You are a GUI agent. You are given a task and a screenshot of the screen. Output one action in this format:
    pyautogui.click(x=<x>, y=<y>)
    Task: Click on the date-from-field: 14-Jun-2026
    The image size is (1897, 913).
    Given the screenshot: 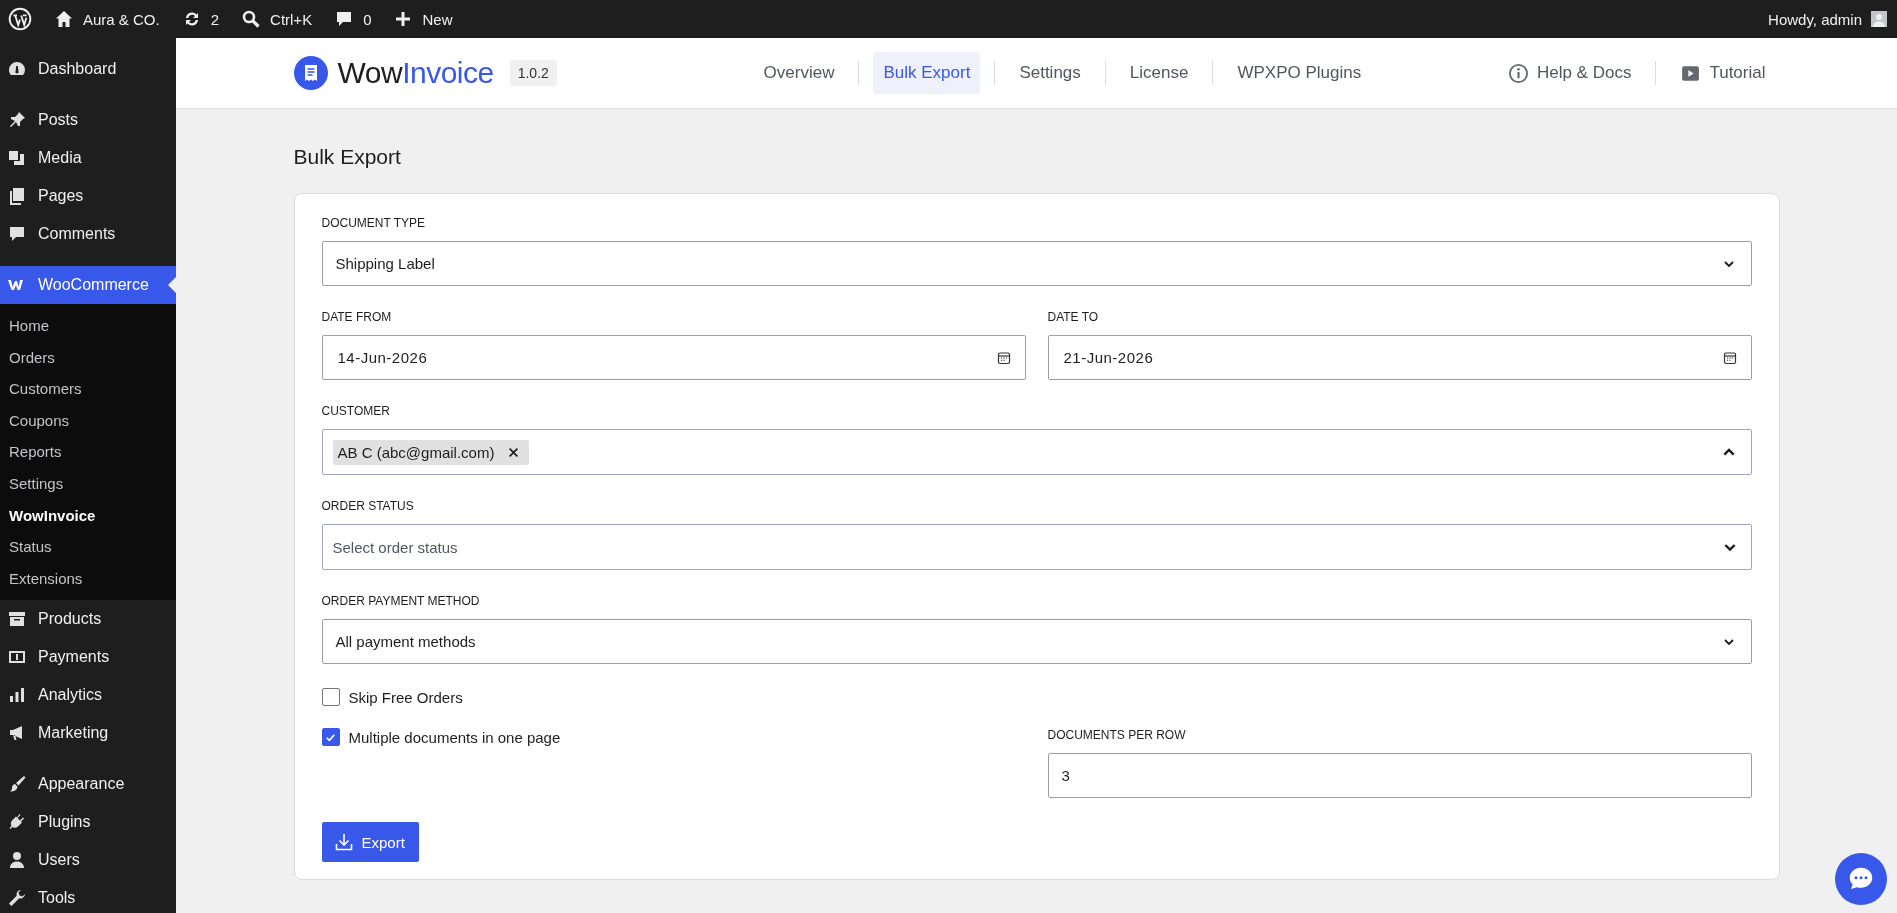 What is the action you would take?
    pyautogui.click(x=673, y=357)
    